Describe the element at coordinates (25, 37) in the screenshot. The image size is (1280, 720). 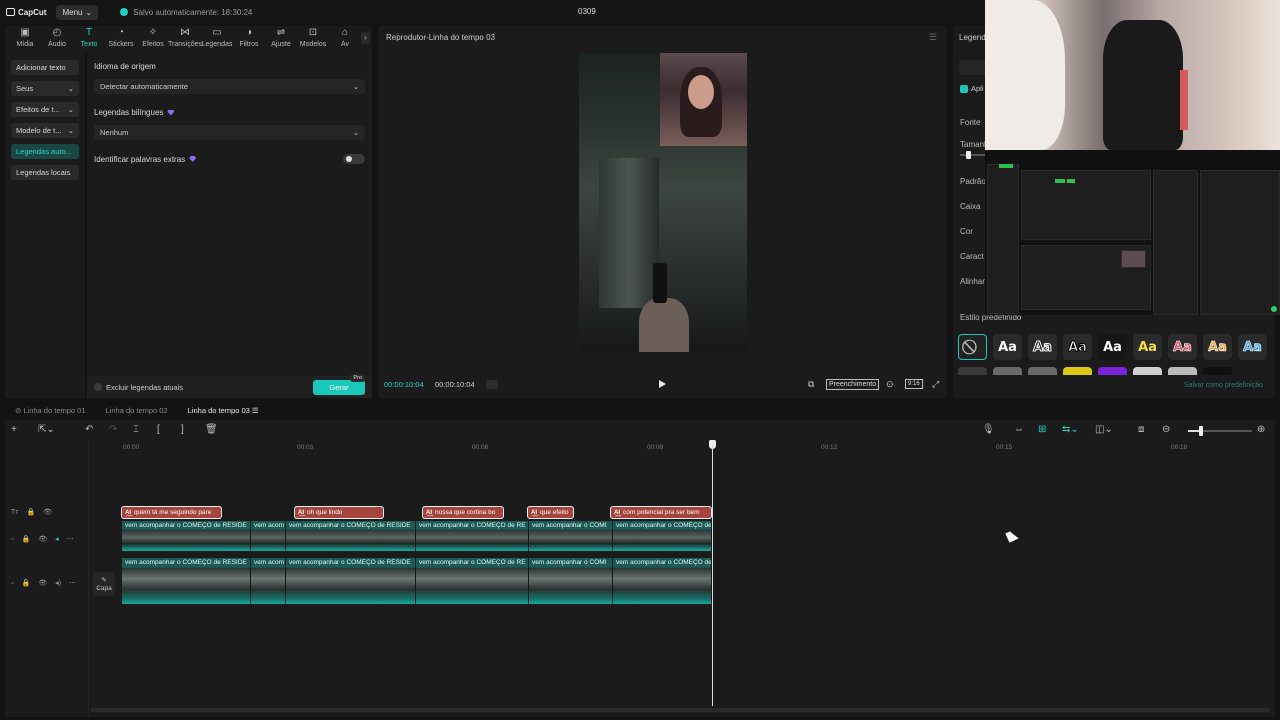
I see `tab-media: ▣ Mídia` at that location.